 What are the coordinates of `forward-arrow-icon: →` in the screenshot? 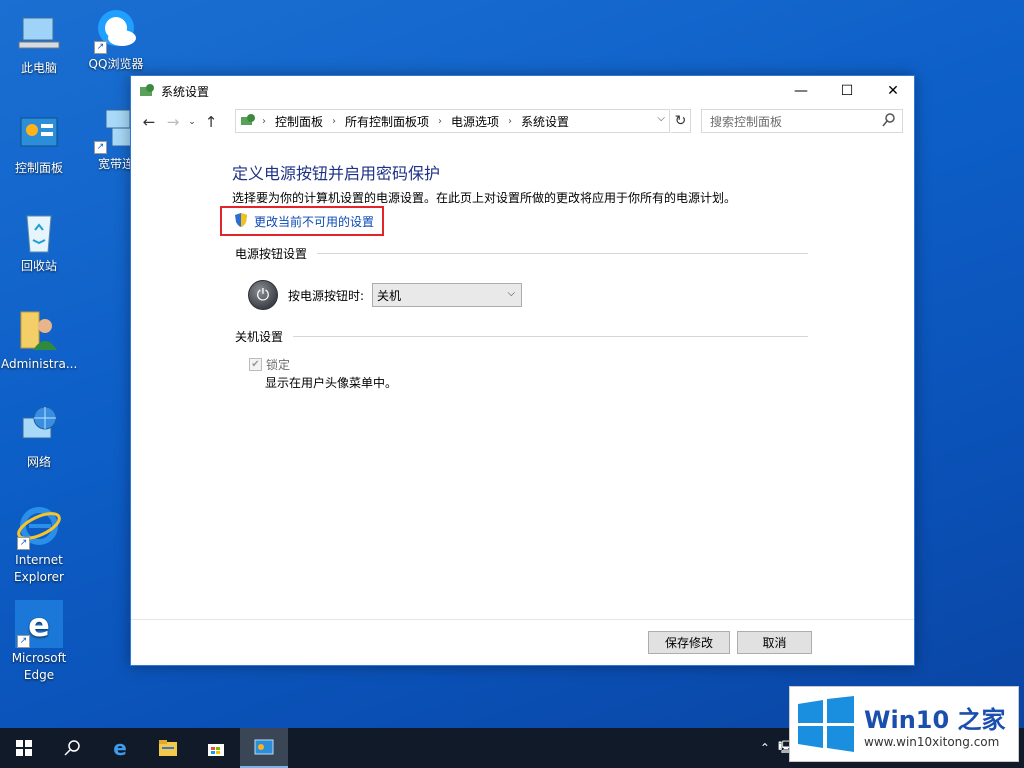 It's located at (173, 122).